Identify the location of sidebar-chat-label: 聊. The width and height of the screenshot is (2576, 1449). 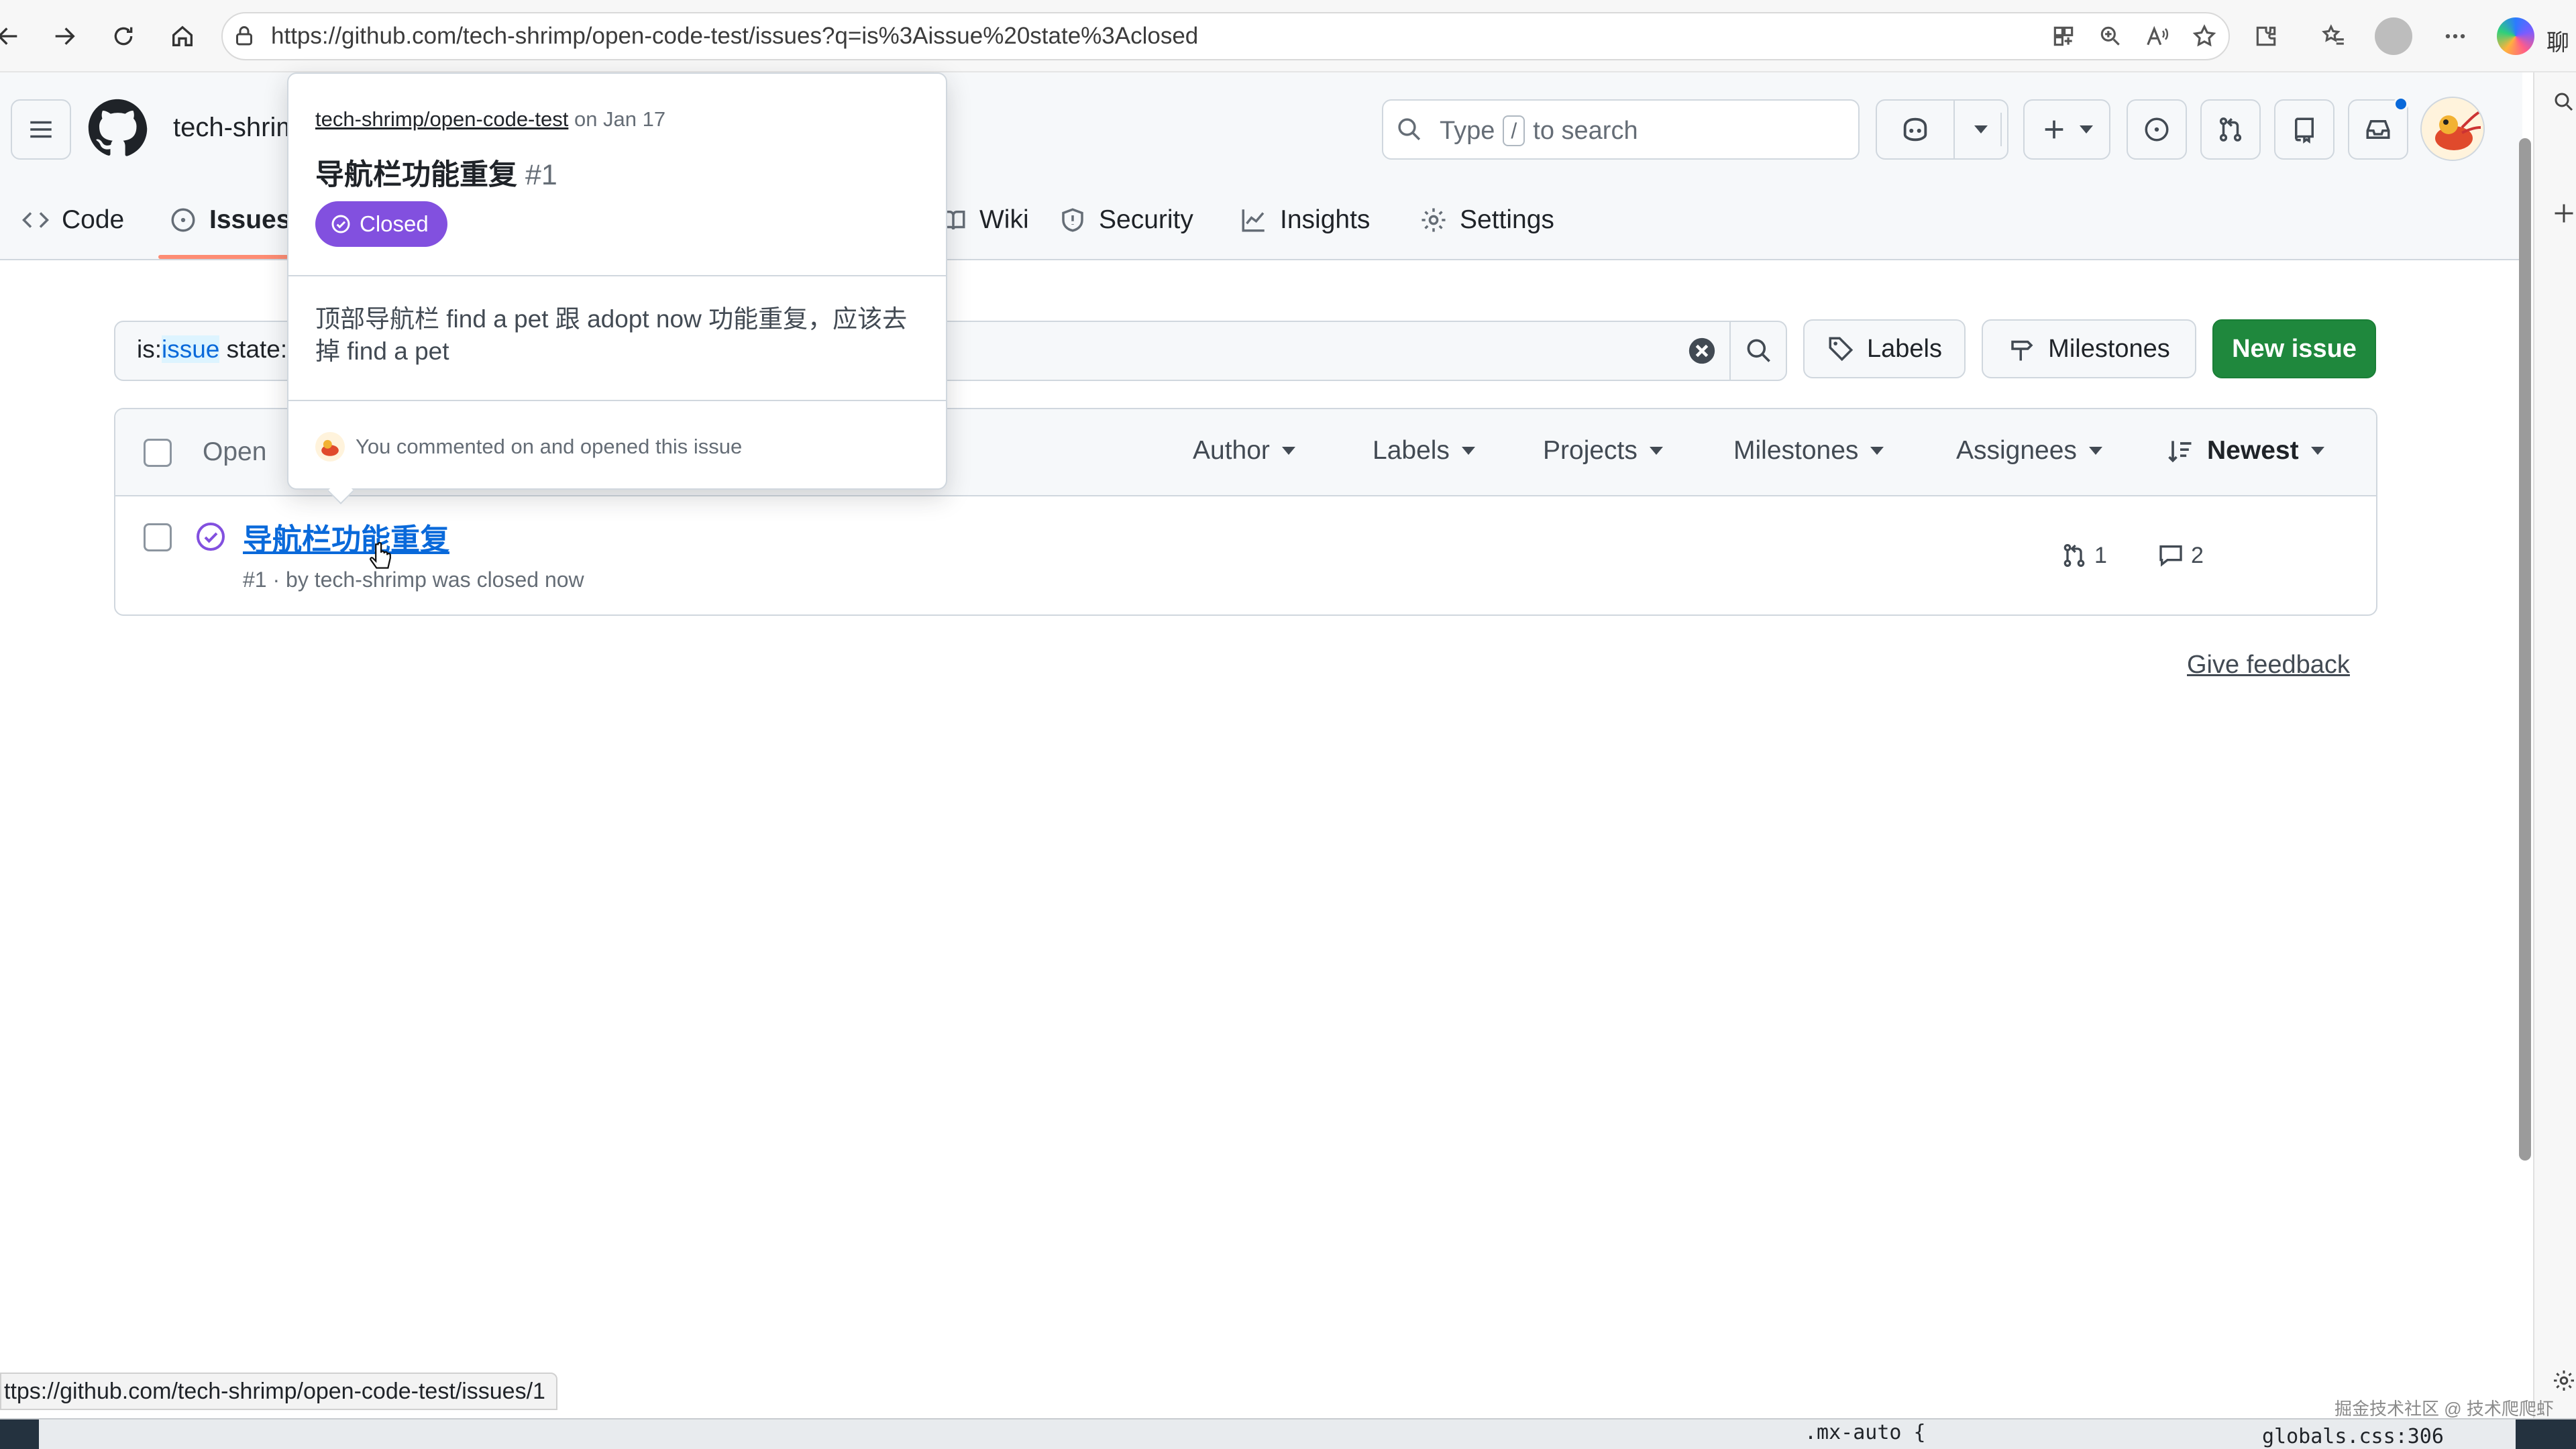
(2557, 40).